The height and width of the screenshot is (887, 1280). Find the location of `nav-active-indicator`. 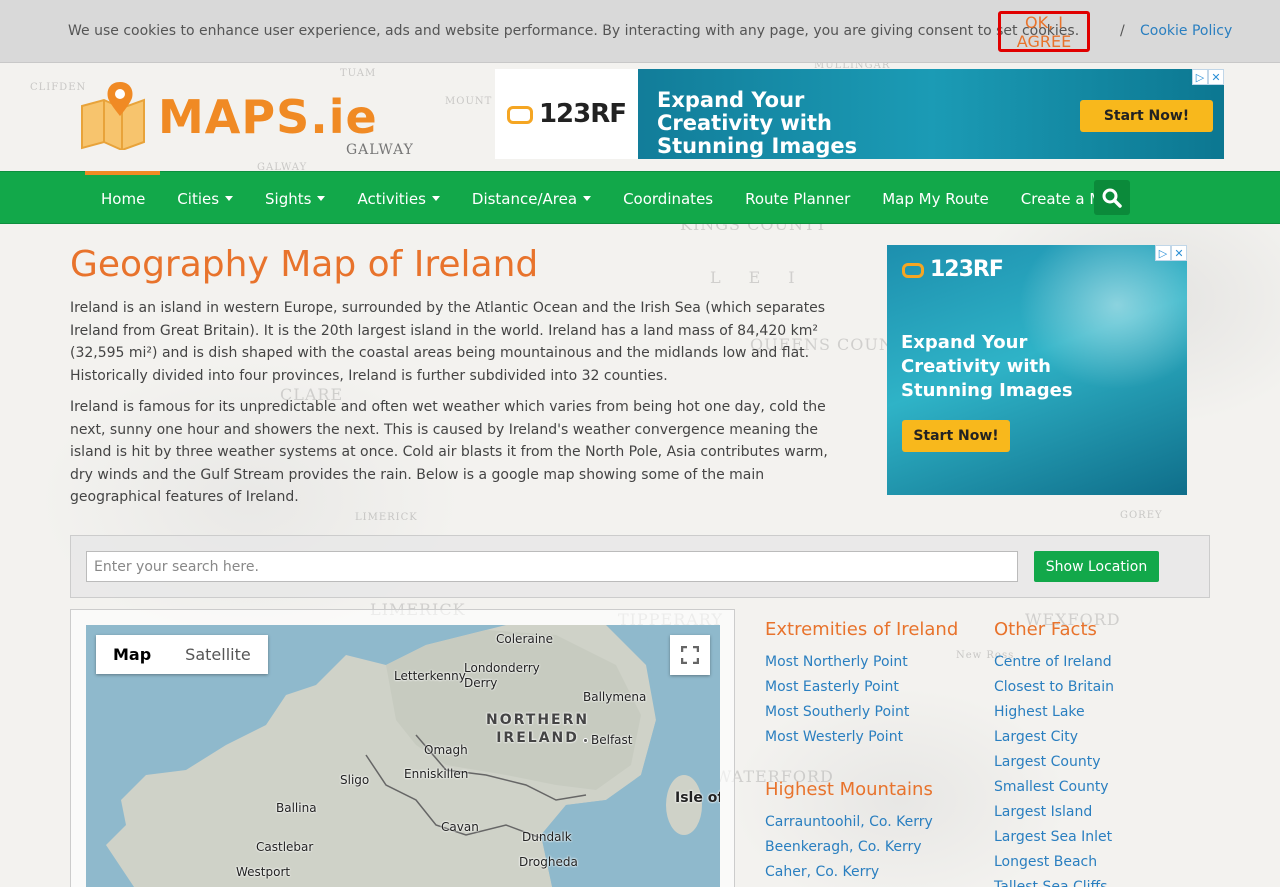

nav-active-indicator is located at coordinates (122, 173).